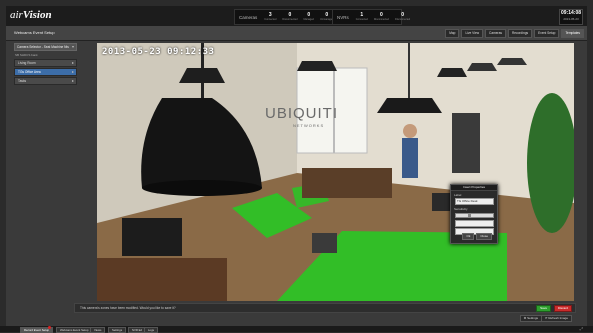  What do you see at coordinates (474, 201) in the screenshot?
I see `zone-label-input: TG Office Desk` at bounding box center [474, 201].